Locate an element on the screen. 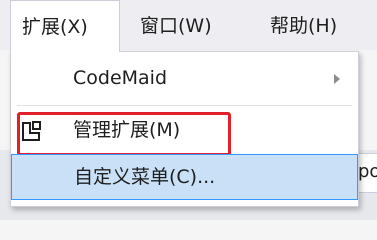  menu-extensions: 扩展(X) is located at coordinates (65, 26).